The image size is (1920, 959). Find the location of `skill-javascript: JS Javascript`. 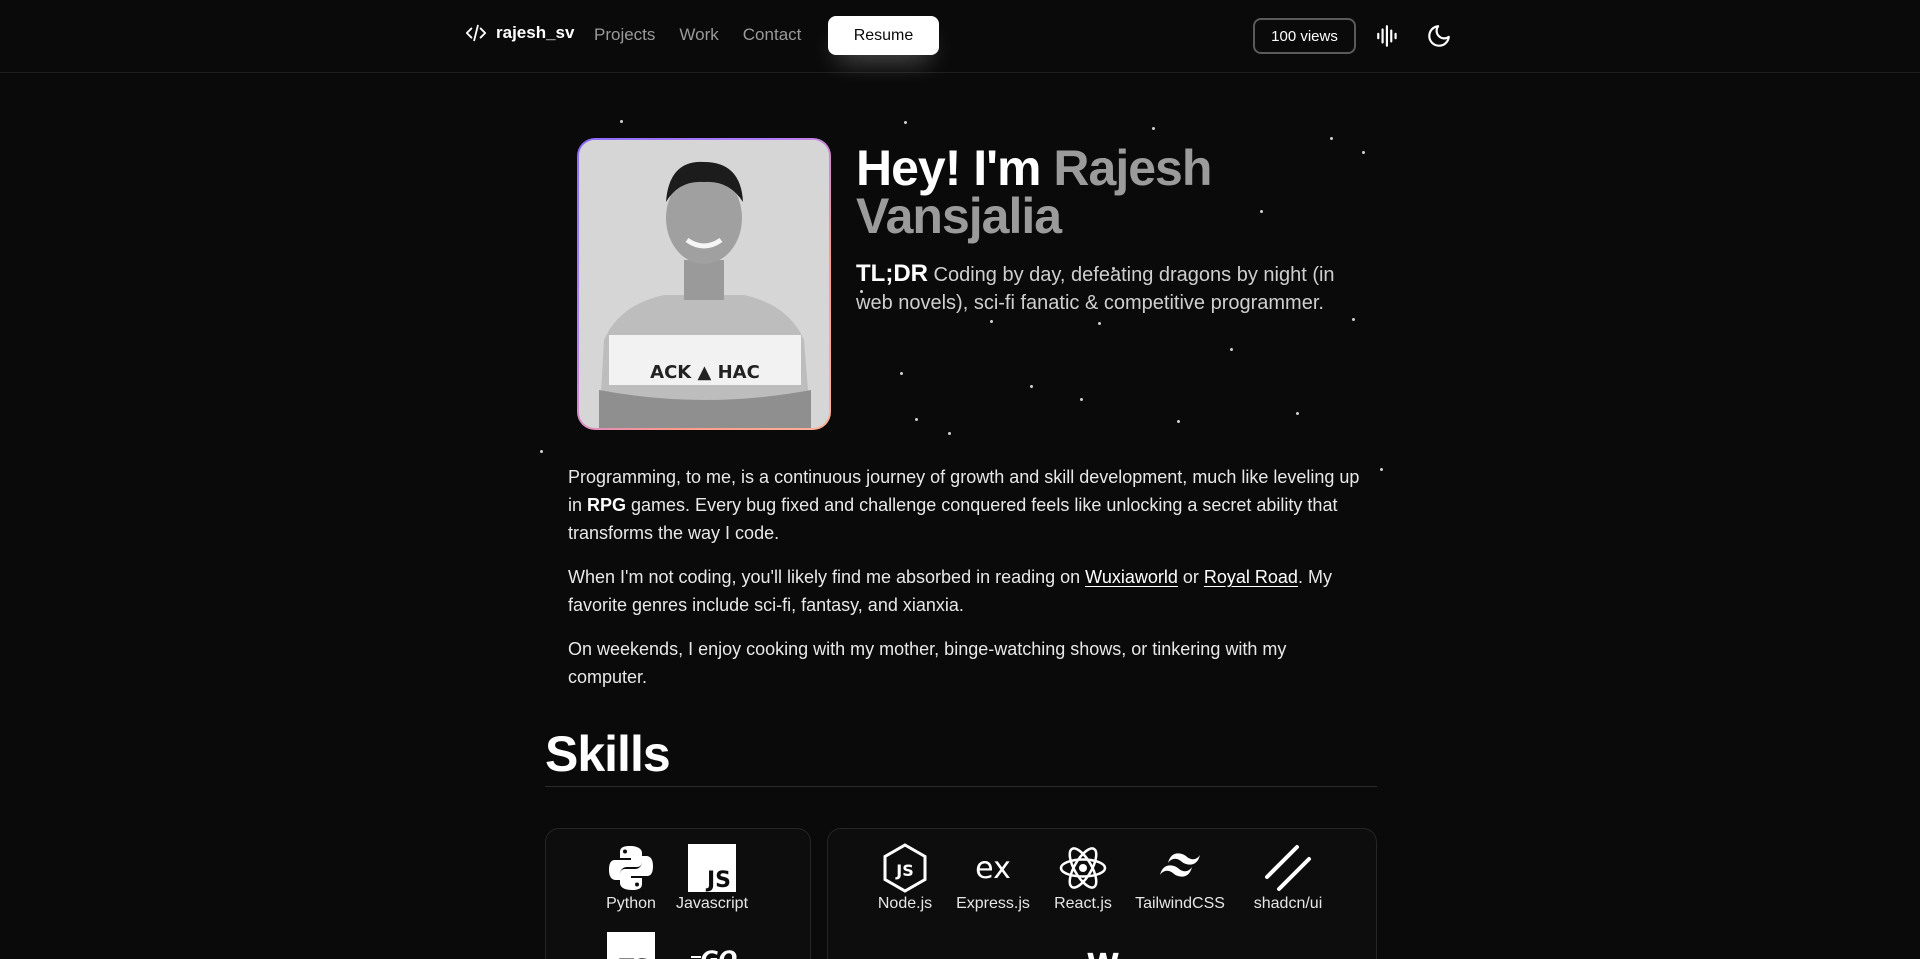

skill-javascript: JS Javascript is located at coordinates (712, 878).